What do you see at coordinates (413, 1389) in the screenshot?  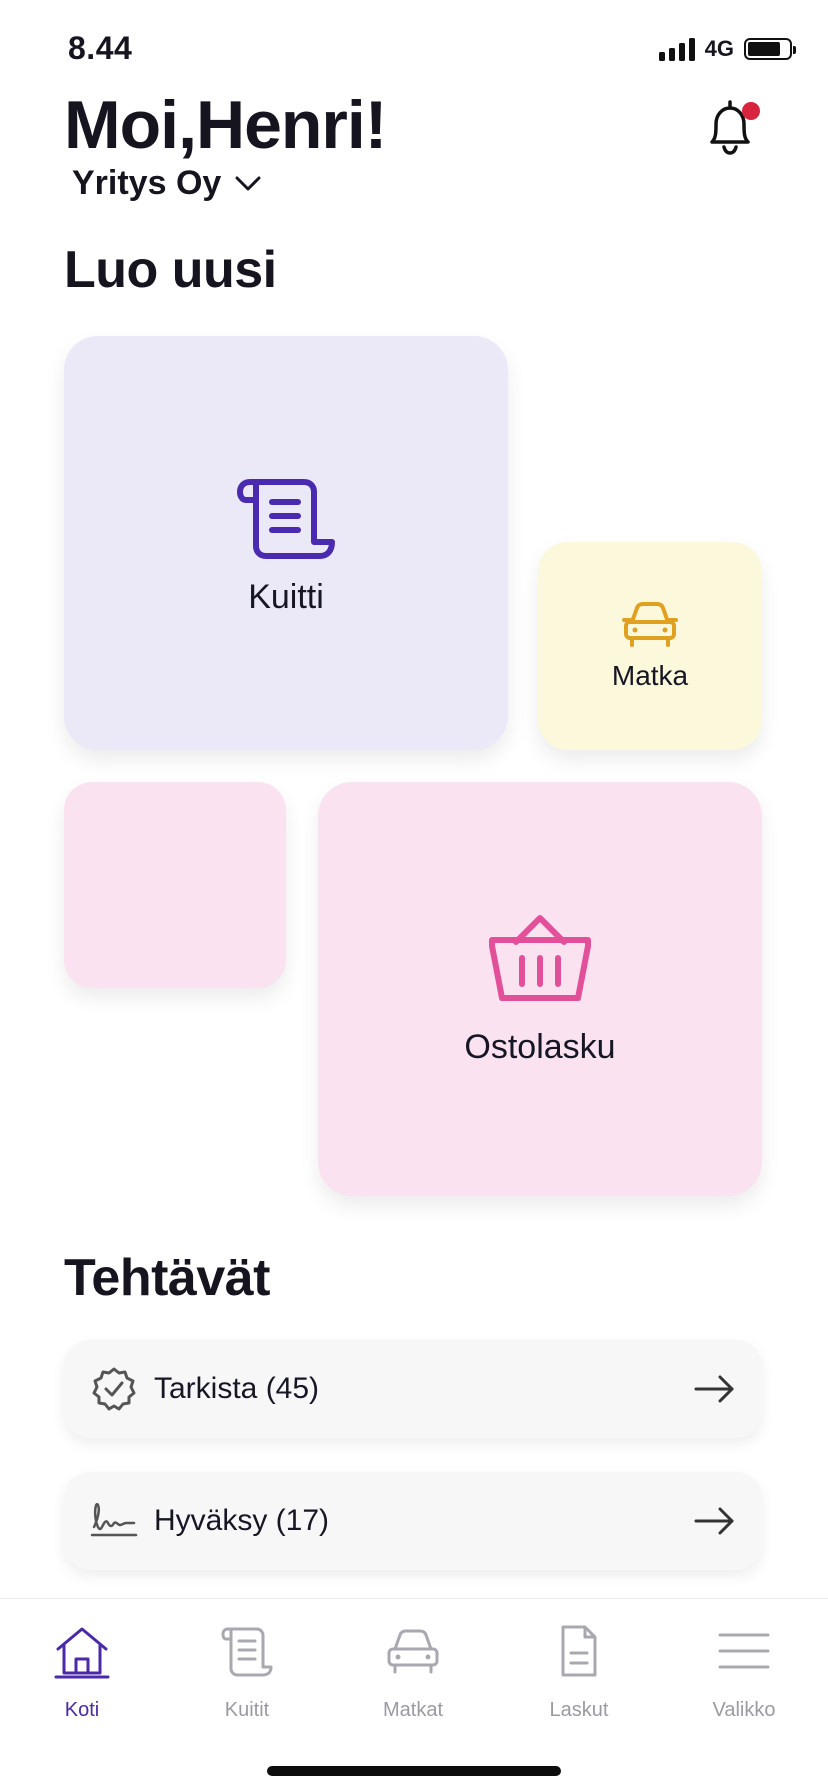 I see `task-review: Tarkista (45)` at bounding box center [413, 1389].